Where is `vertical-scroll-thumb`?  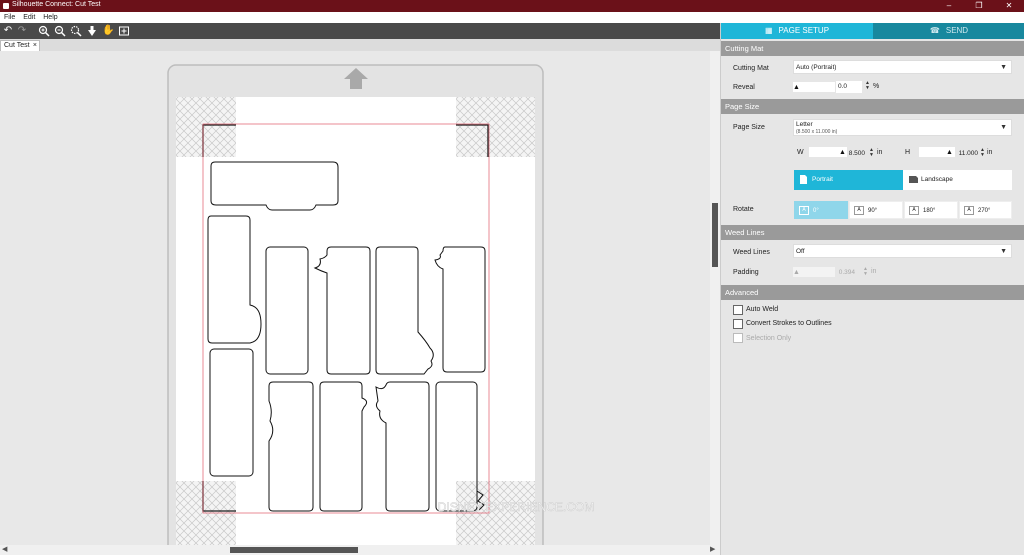 vertical-scroll-thumb is located at coordinates (715, 235).